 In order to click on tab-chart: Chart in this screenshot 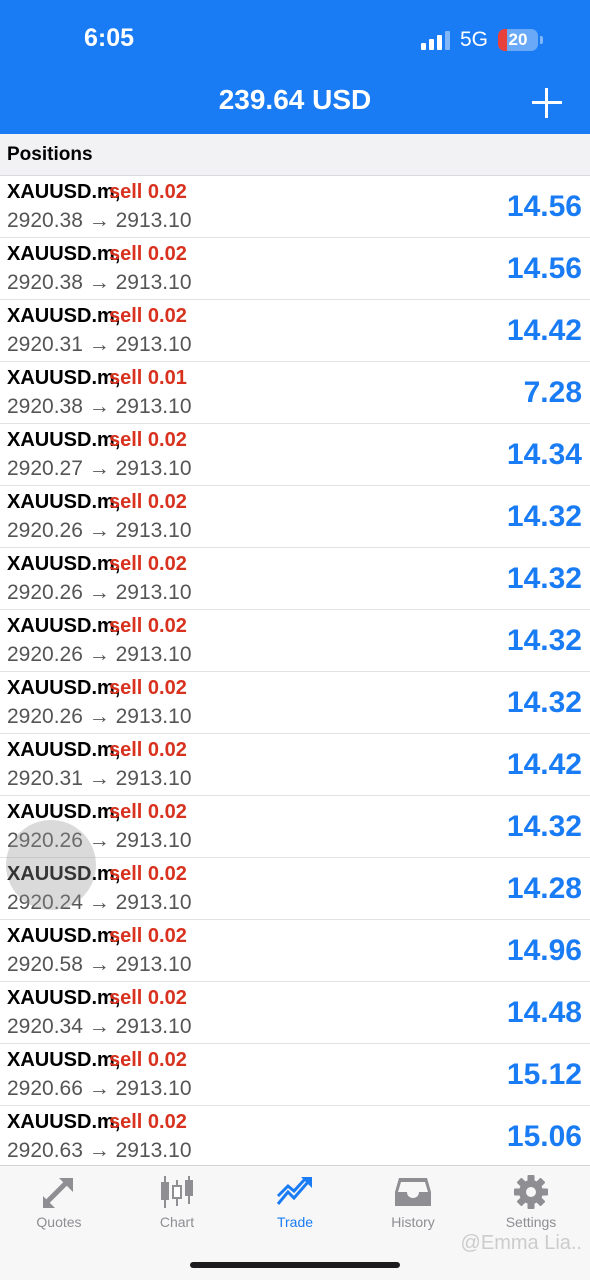, I will do `click(177, 1202)`.